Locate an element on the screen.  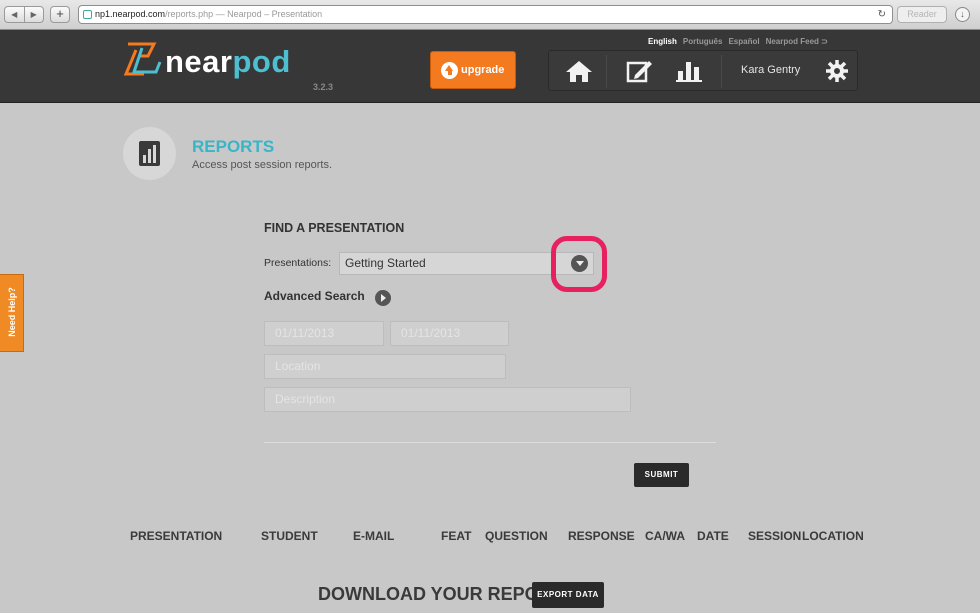
rss-icon: ⊃ is located at coordinates (824, 41).